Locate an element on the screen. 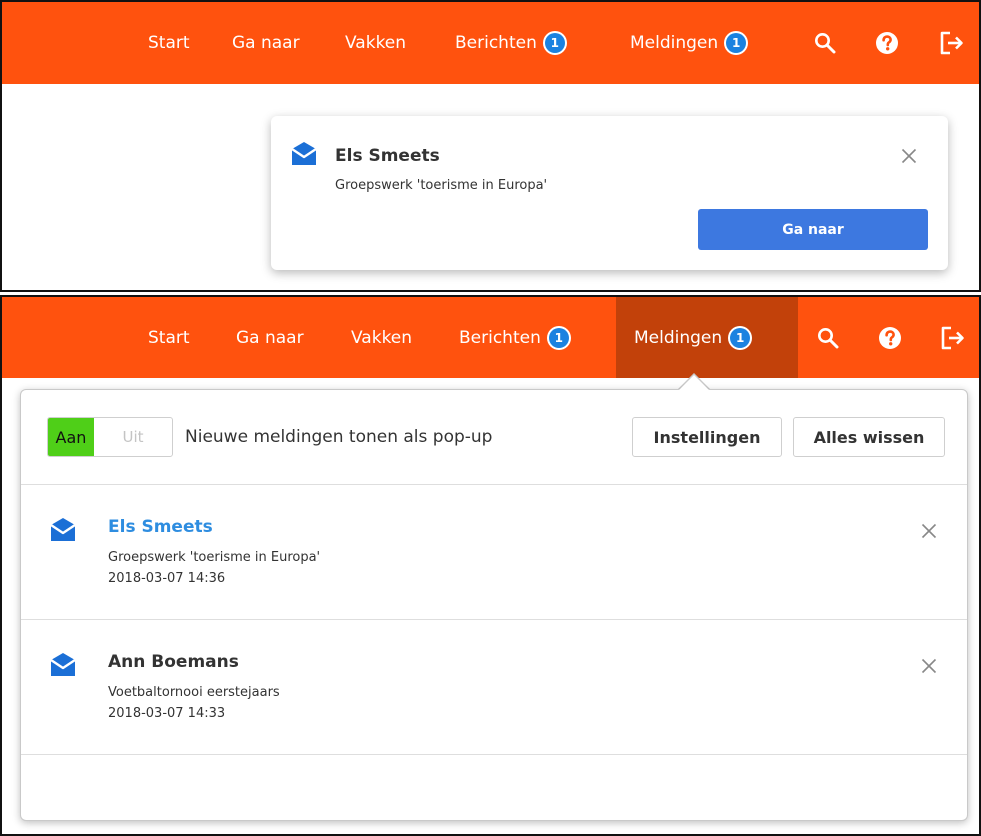 Image resolution: width=981 pixels, height=836 pixels. notification-subject: Groepswerk 'toerisme in Europa' is located at coordinates (214, 557).